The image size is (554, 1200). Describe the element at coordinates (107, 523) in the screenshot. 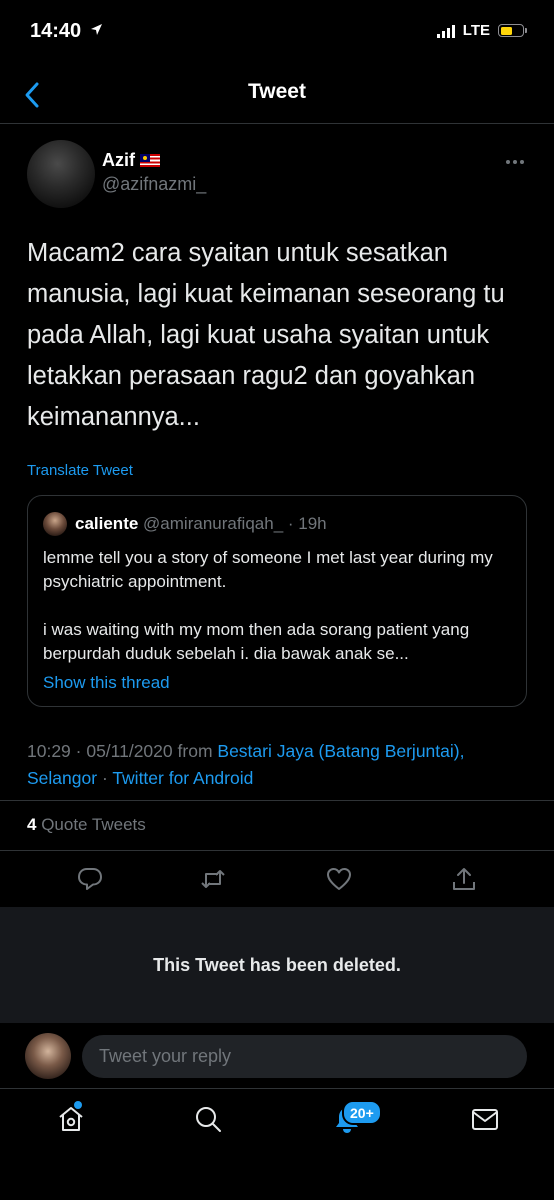

I see `quoted-author-name: caliente` at that location.